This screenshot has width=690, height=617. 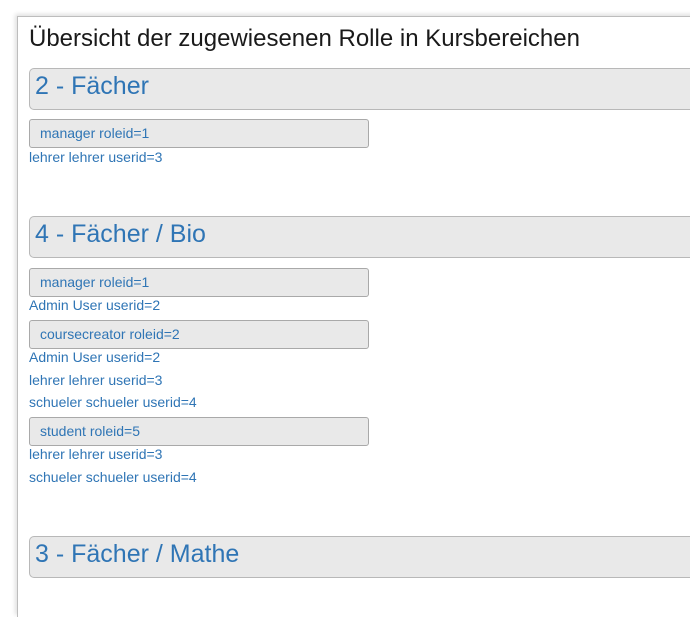 What do you see at coordinates (199, 431) in the screenshot?
I see `role-header: student roleid=5` at bounding box center [199, 431].